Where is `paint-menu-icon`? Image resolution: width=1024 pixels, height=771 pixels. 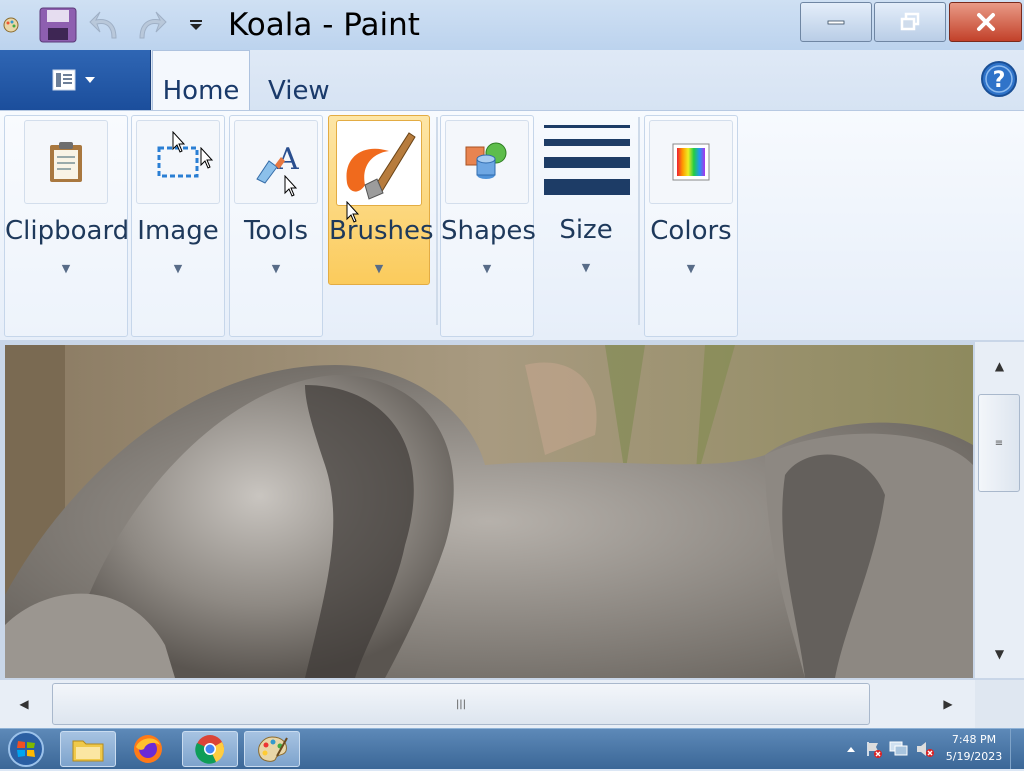
paint-menu-icon is located at coordinates (73, 80).